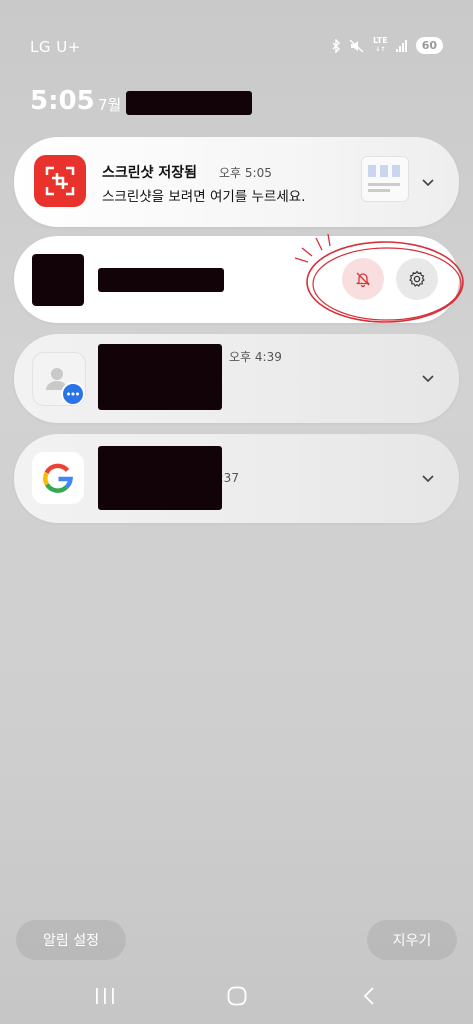 The height and width of the screenshot is (1024, 473). Describe the element at coordinates (60, 181) in the screenshot. I see `screenshot-icon` at that location.